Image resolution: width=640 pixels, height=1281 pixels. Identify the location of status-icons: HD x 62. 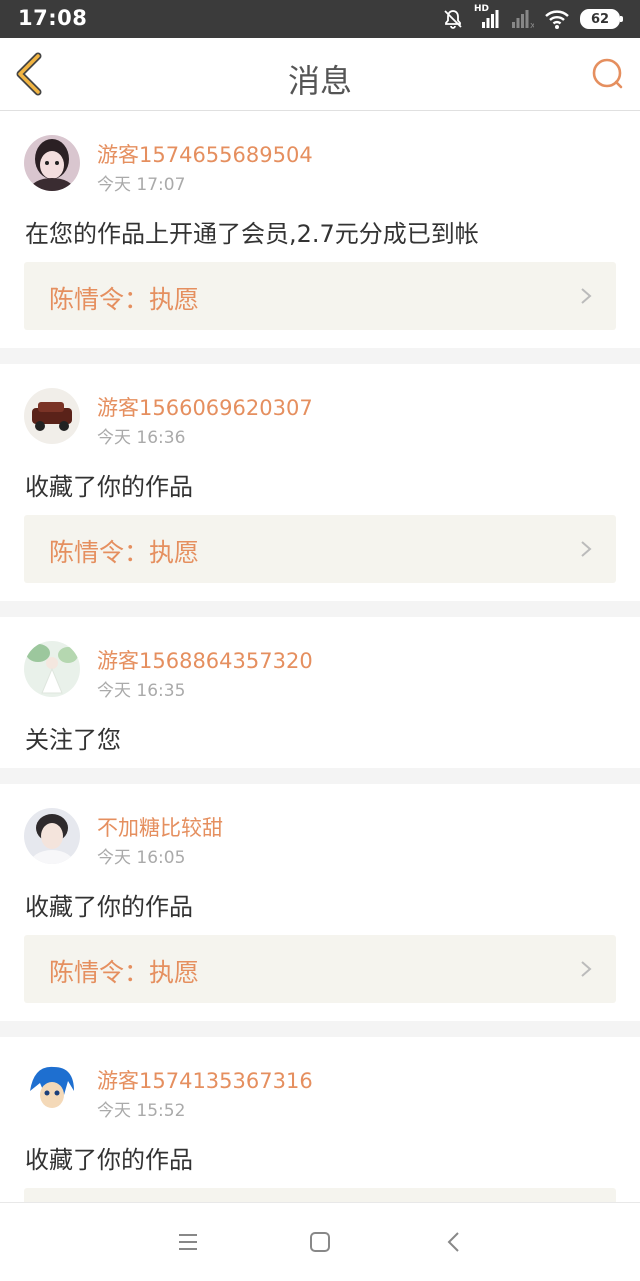
(532, 18).